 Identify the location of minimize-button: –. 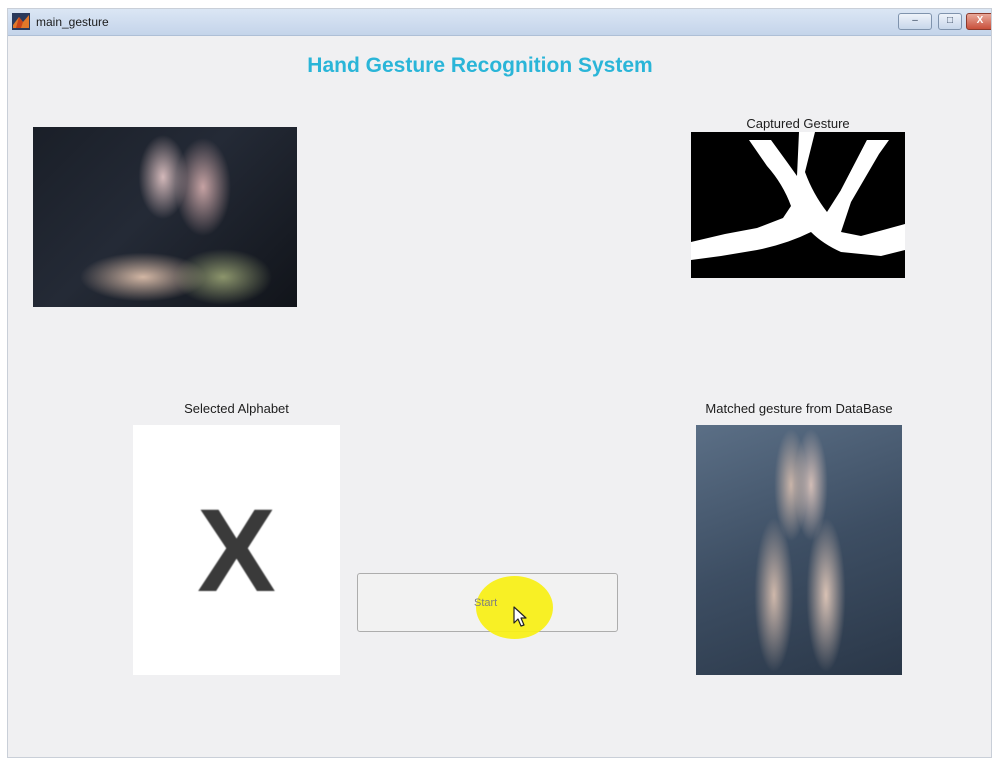
(915, 21).